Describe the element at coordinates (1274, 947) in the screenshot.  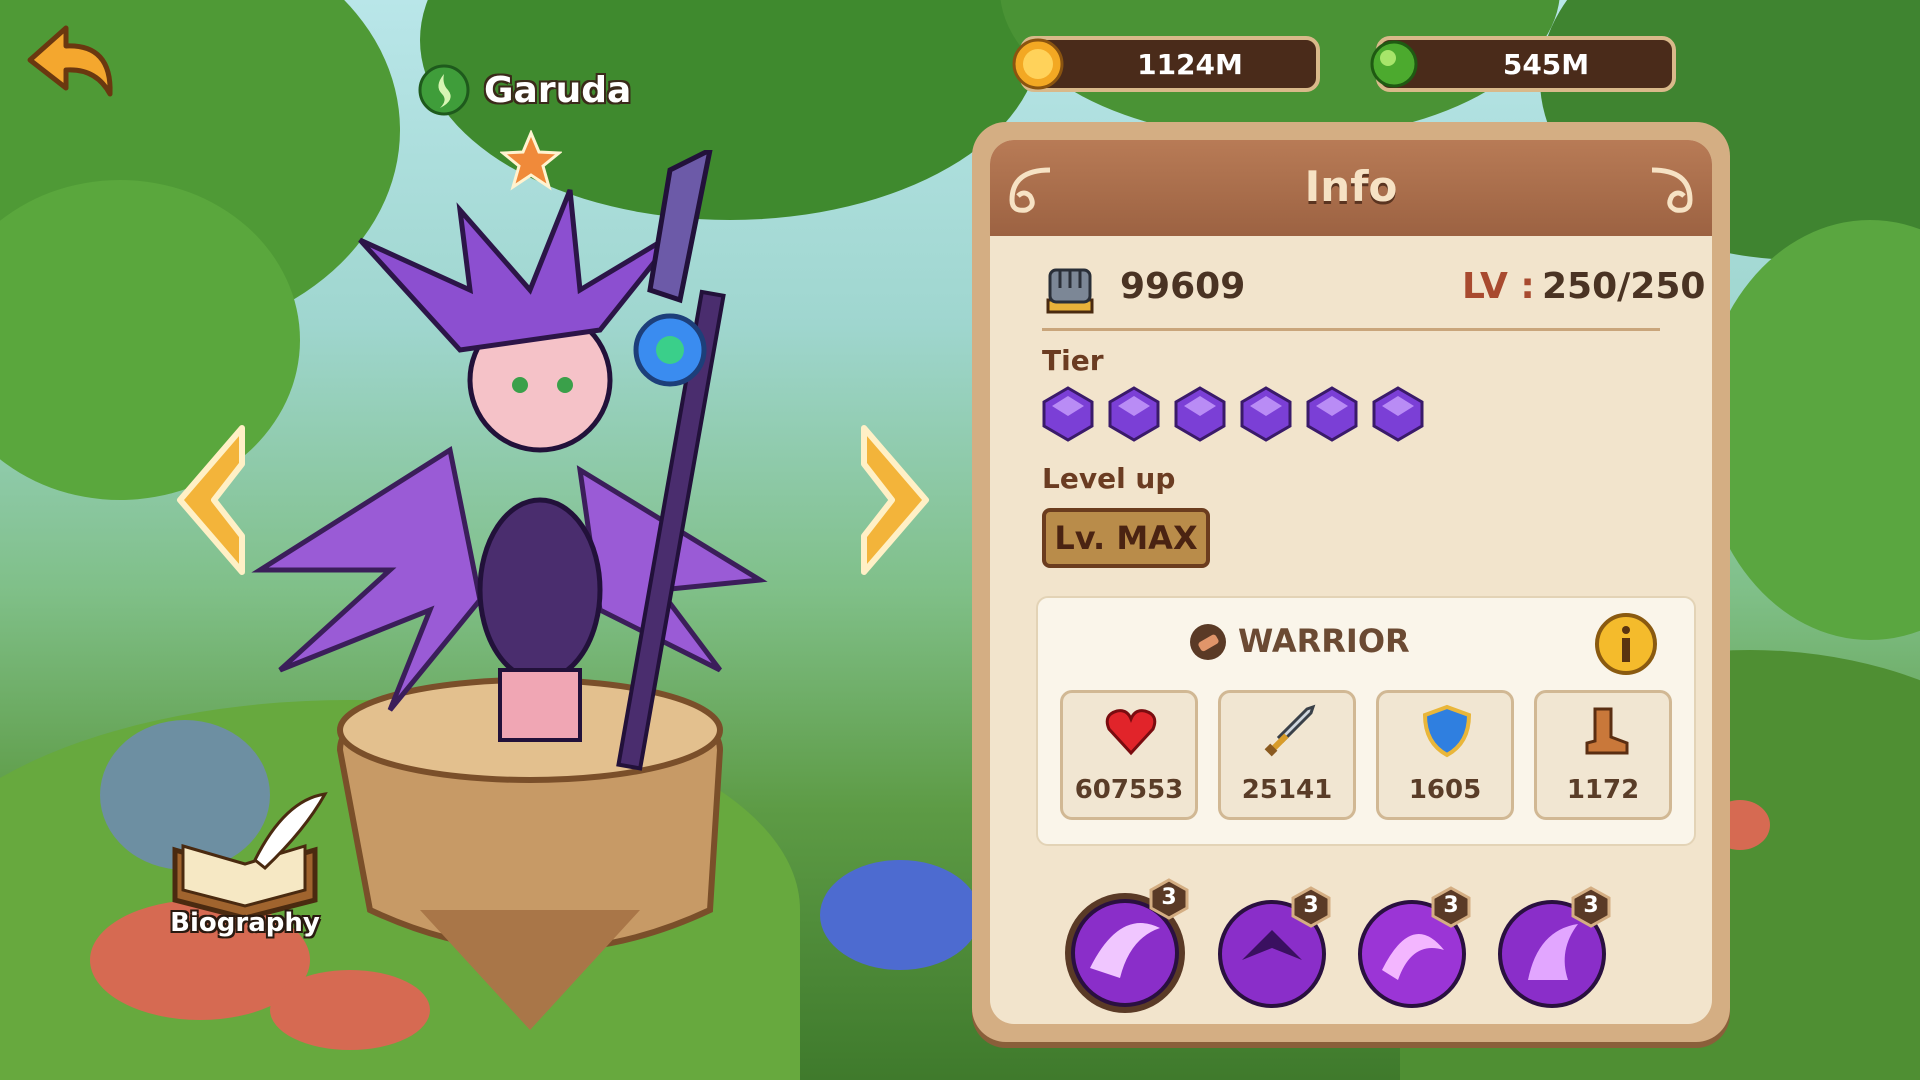
I see `skill-button-2: 3` at that location.